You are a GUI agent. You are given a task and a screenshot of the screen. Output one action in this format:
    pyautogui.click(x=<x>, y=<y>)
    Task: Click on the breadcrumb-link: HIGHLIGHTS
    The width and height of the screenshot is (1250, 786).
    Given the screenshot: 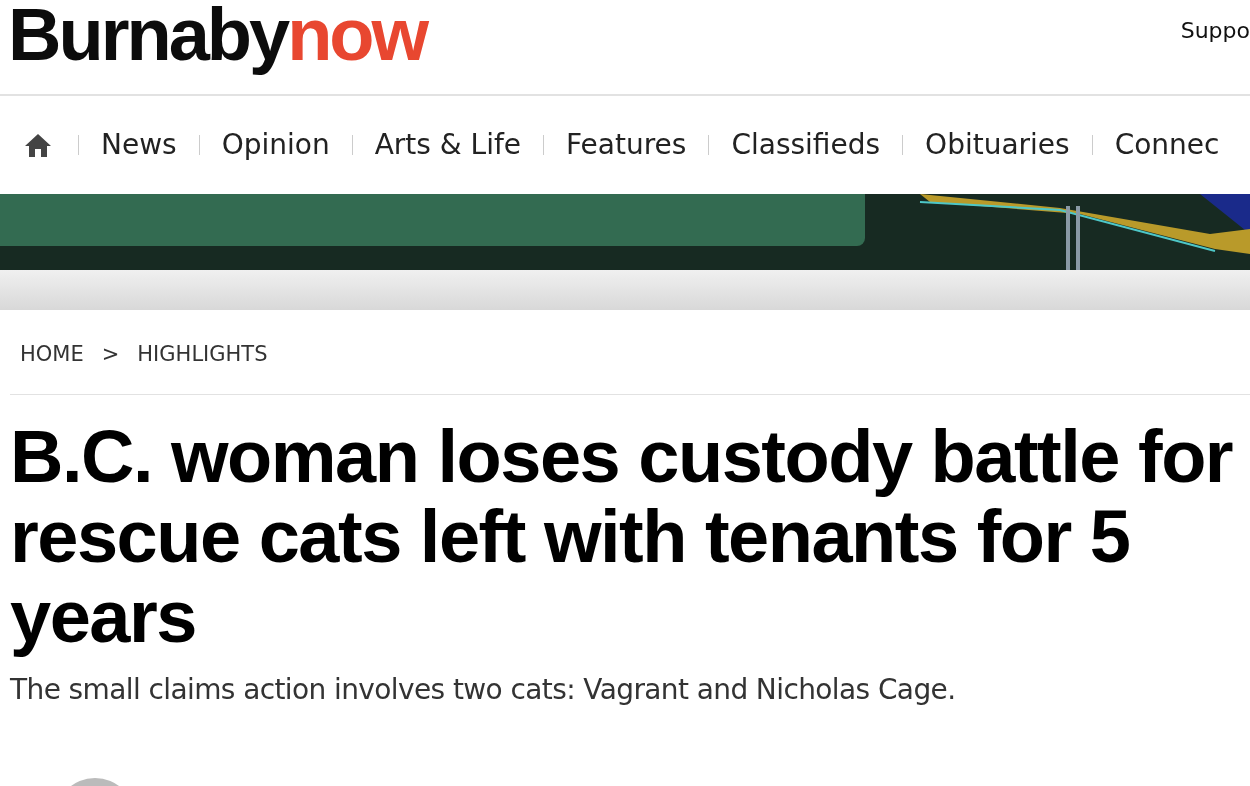 What is the action you would take?
    pyautogui.click(x=202, y=368)
    